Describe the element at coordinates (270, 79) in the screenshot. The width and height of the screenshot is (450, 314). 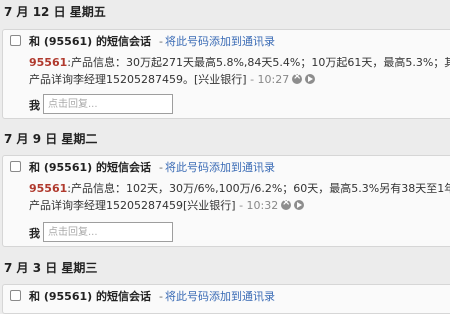
I see `message-time: - 10:27` at that location.